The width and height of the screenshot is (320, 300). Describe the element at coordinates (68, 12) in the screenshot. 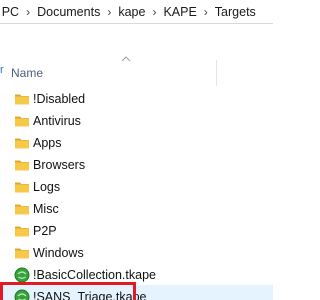

I see `breadcrumb-documents: Documents` at that location.